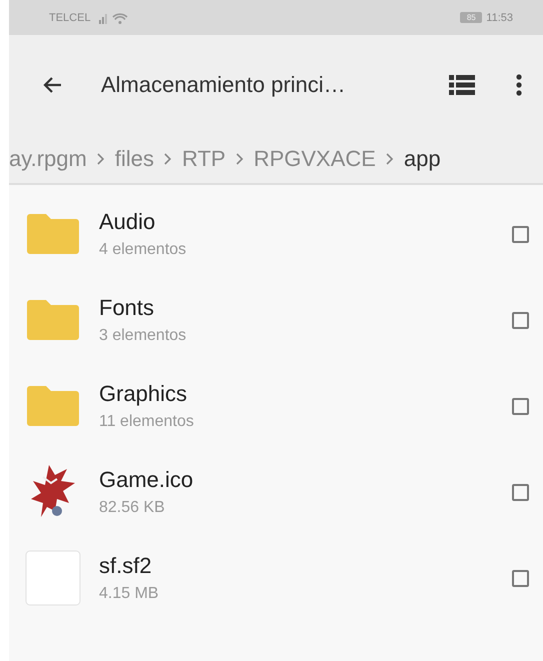 The height and width of the screenshot is (661, 543). I want to click on file-detail: 82.56 KB, so click(132, 508).